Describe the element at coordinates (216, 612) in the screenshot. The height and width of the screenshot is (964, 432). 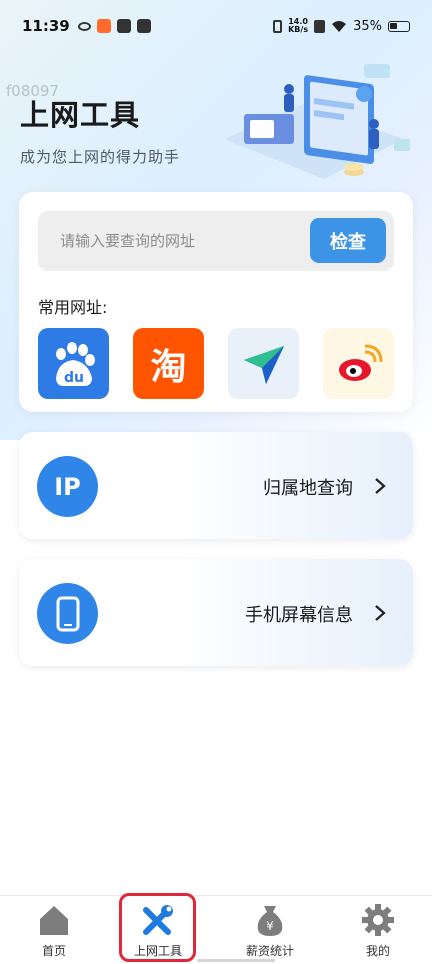
I see `tool-card-screen-info: 手机屏幕信息` at that location.